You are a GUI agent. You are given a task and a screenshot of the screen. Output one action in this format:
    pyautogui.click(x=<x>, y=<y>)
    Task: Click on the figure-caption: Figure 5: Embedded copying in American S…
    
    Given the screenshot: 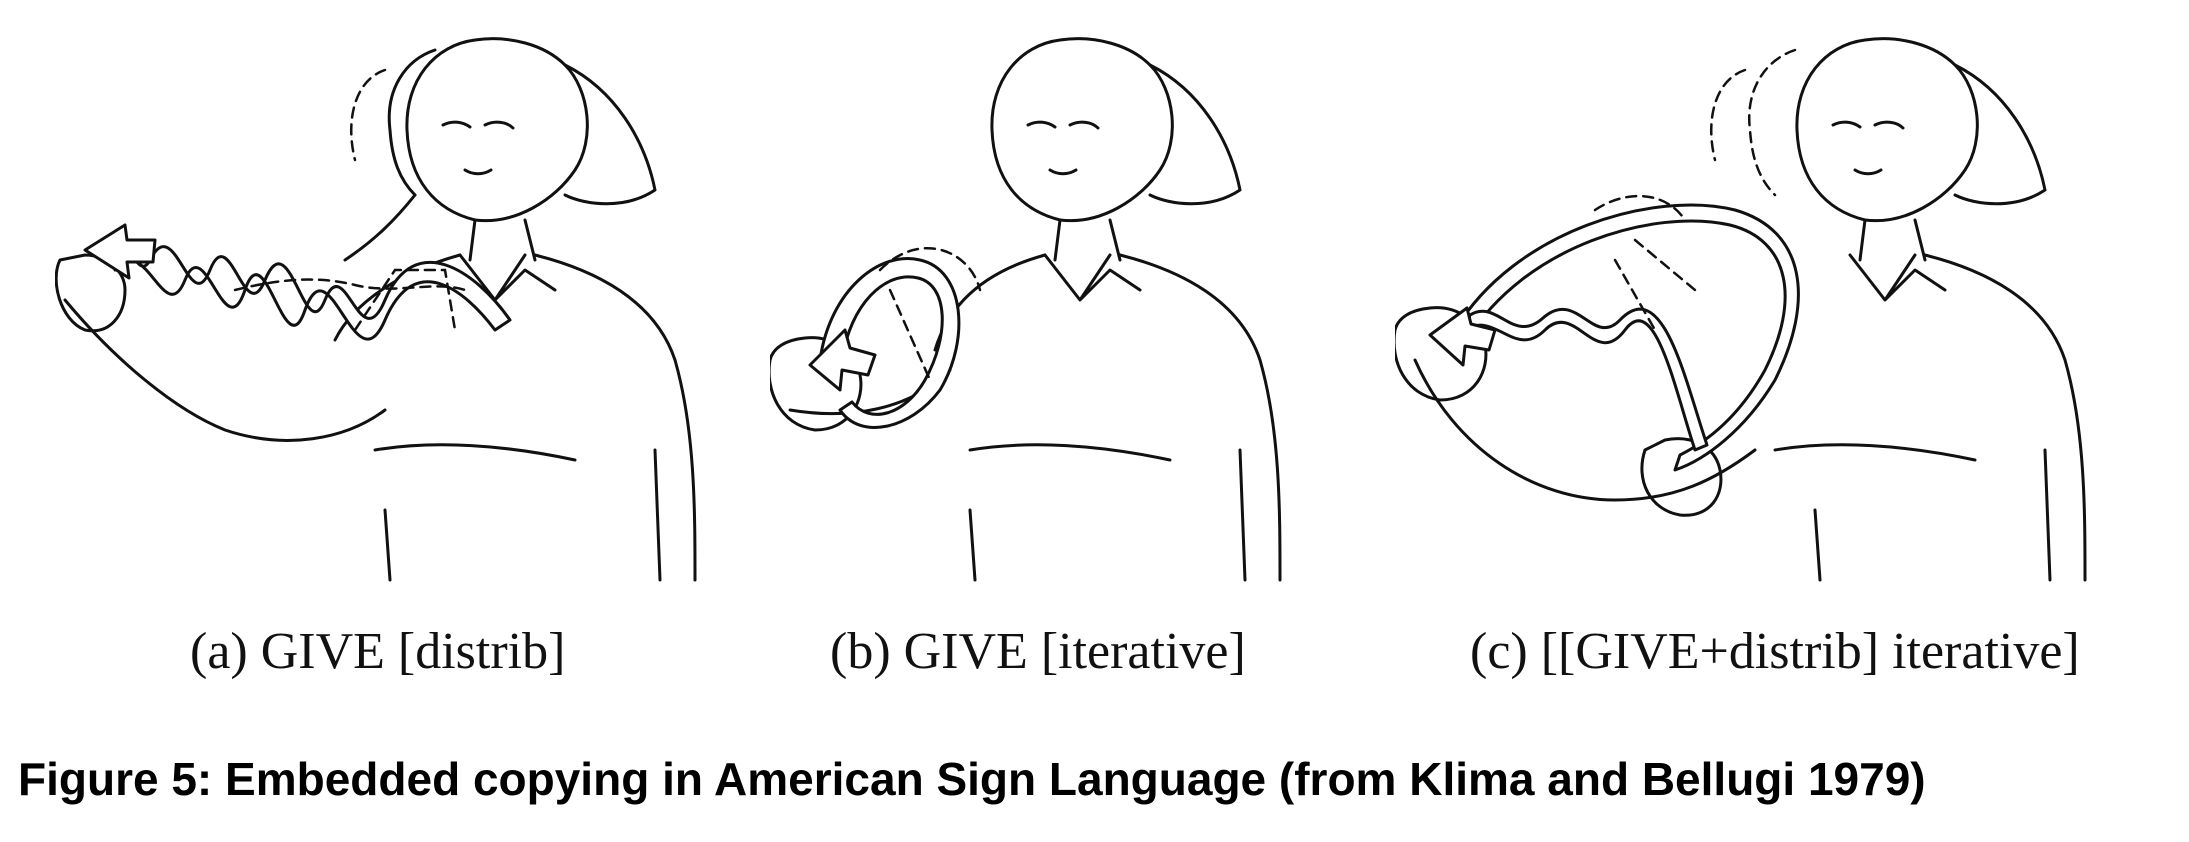 What is the action you would take?
    pyautogui.click(x=972, y=779)
    